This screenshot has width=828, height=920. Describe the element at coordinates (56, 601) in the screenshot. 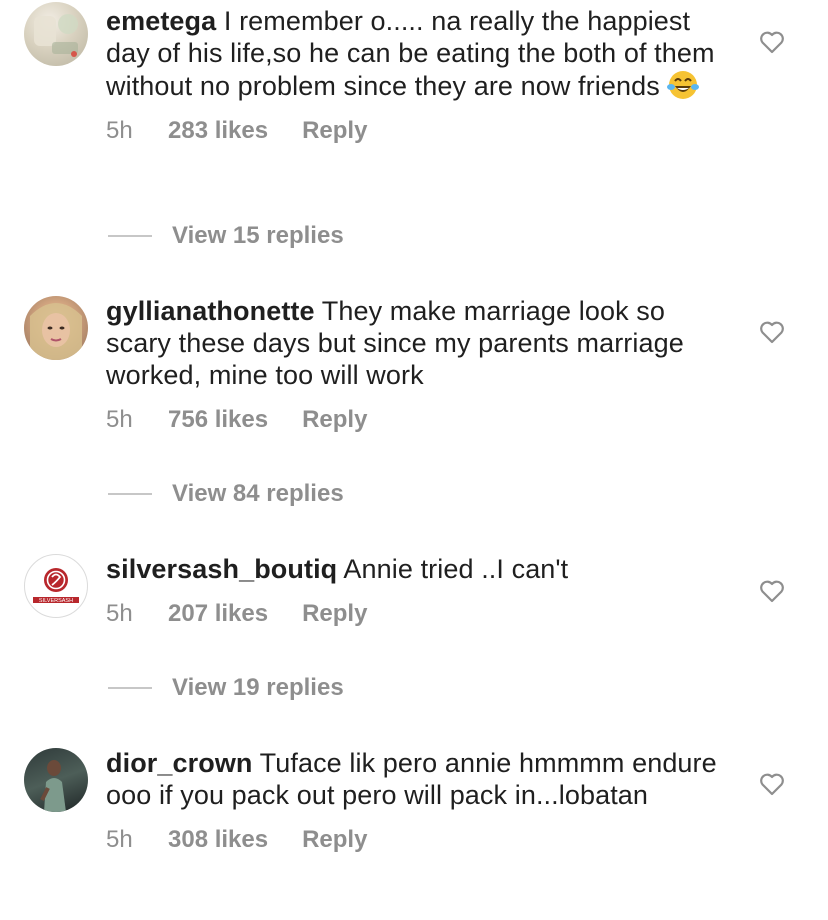

I see `avatar-logo-text: SILVERSASH` at that location.